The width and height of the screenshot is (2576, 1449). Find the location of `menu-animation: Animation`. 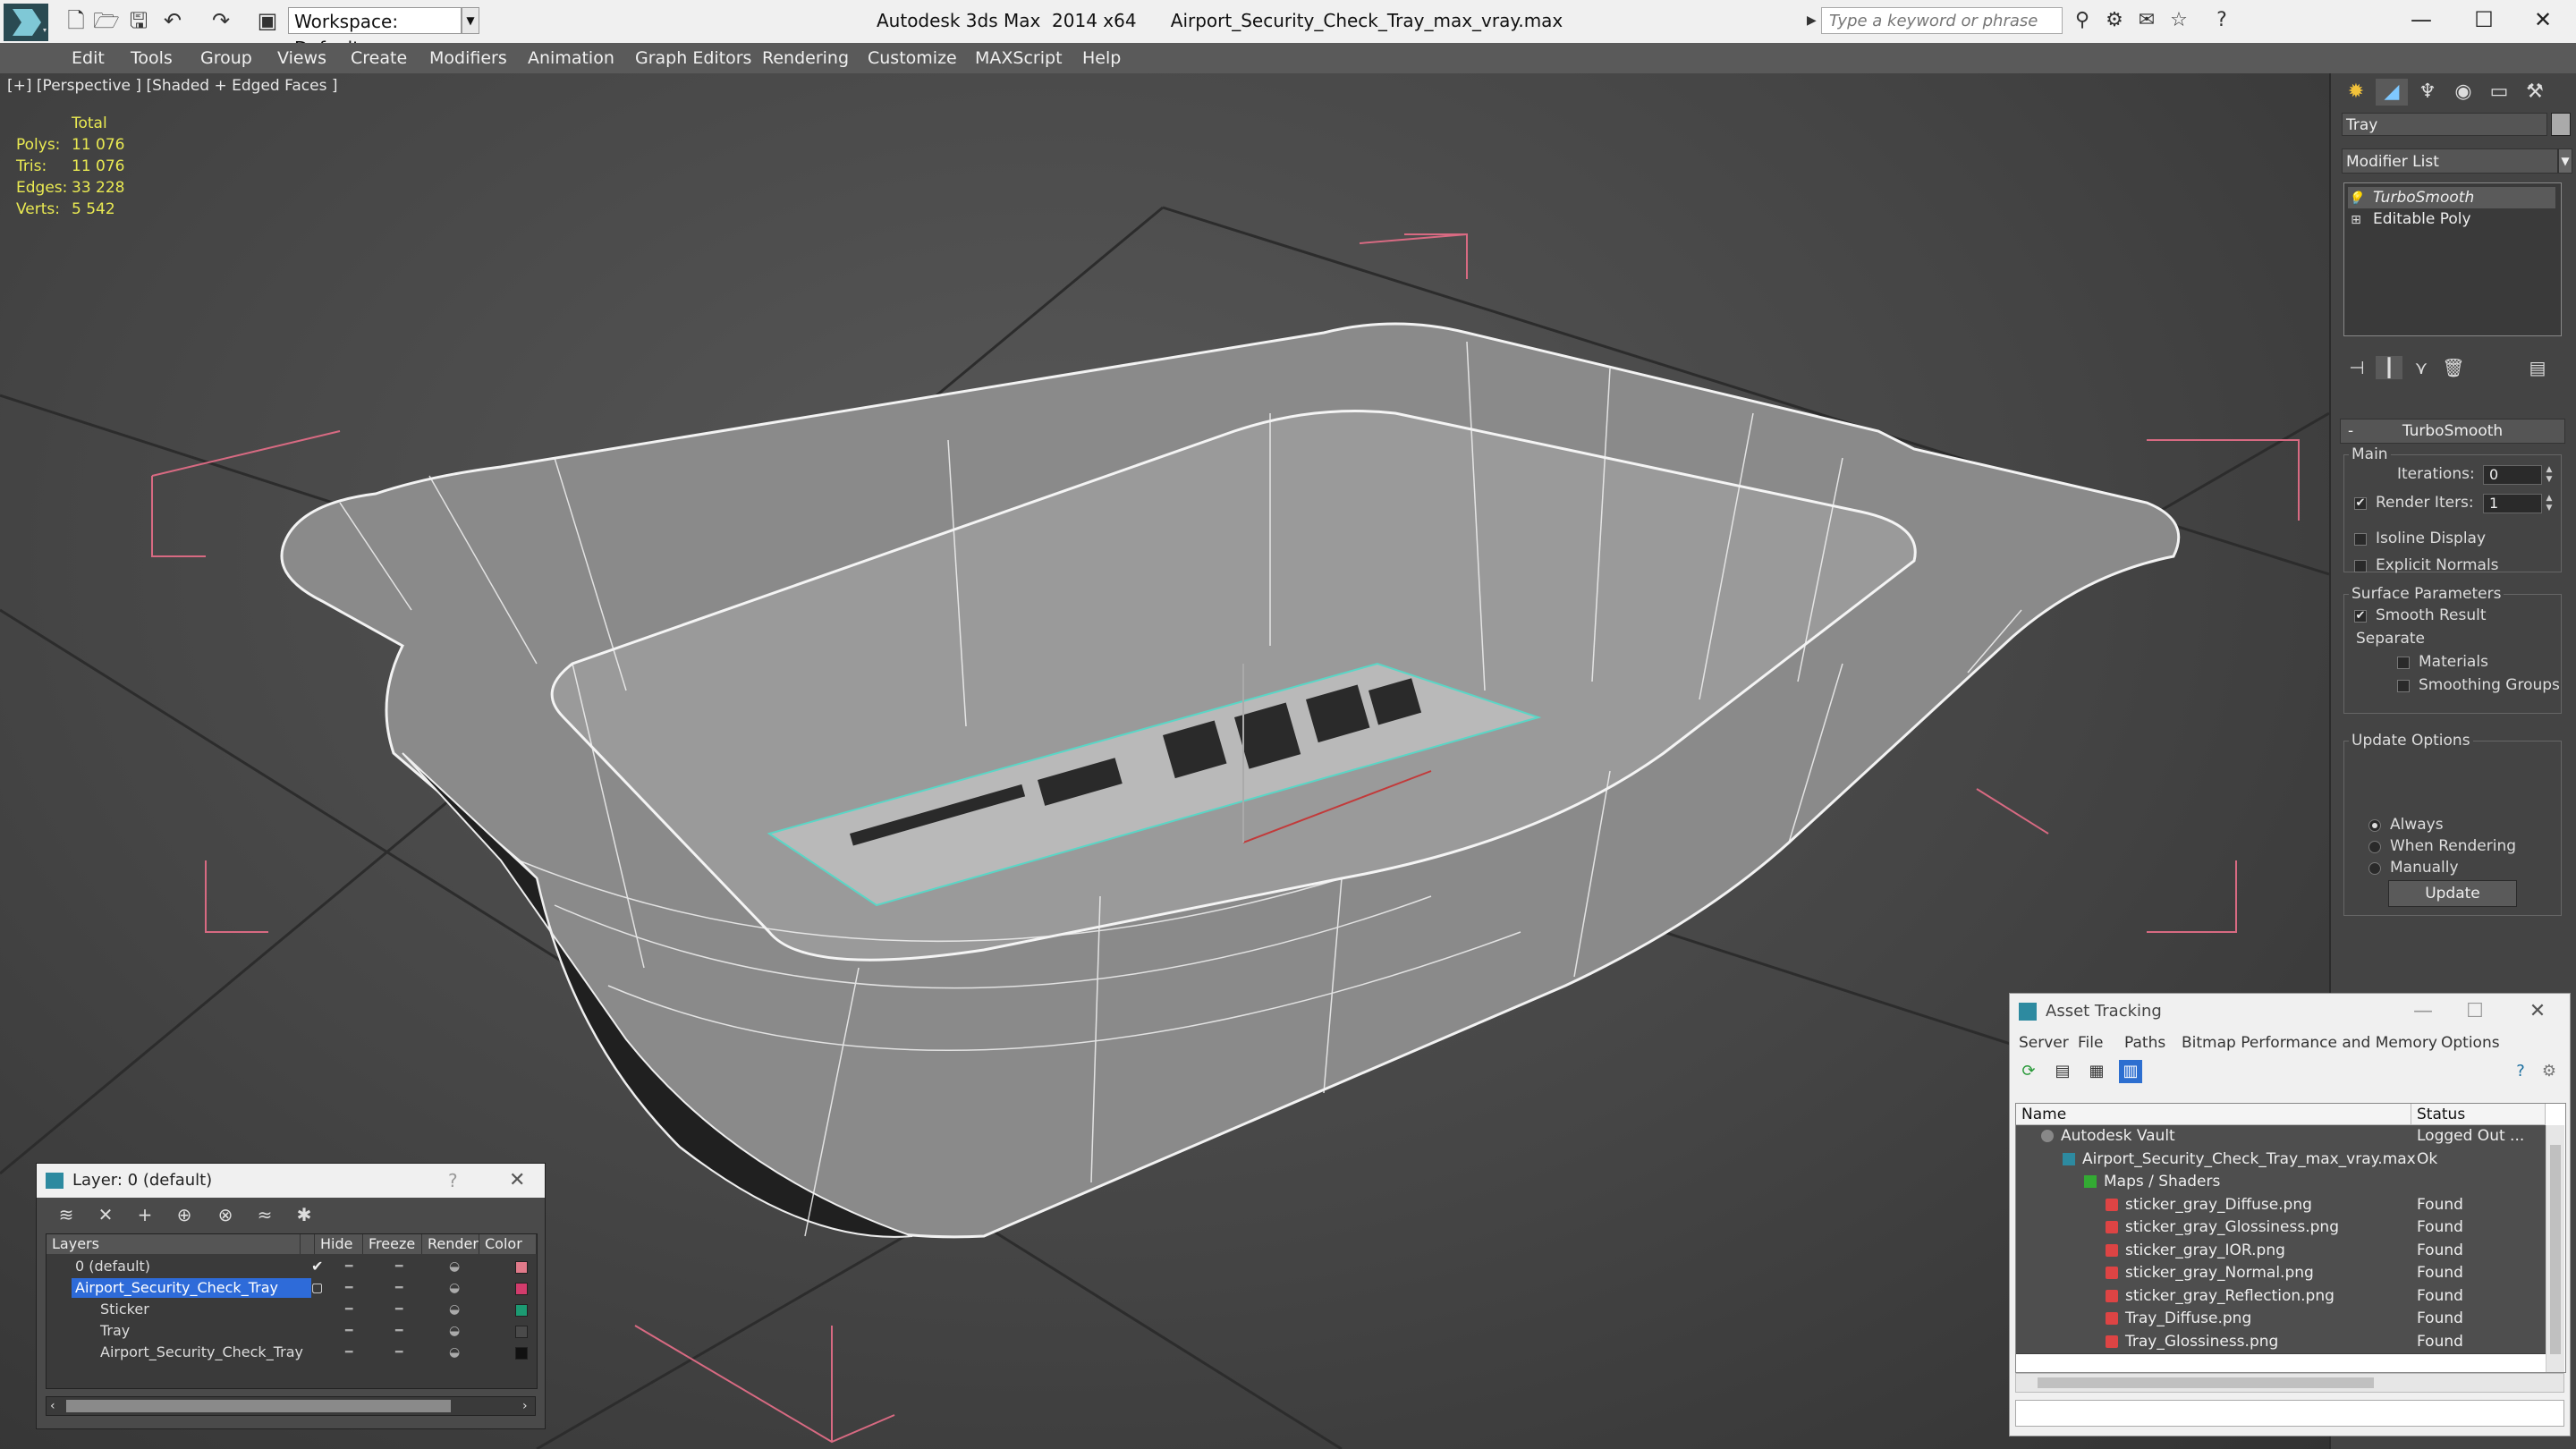

menu-animation: Animation is located at coordinates (571, 58).